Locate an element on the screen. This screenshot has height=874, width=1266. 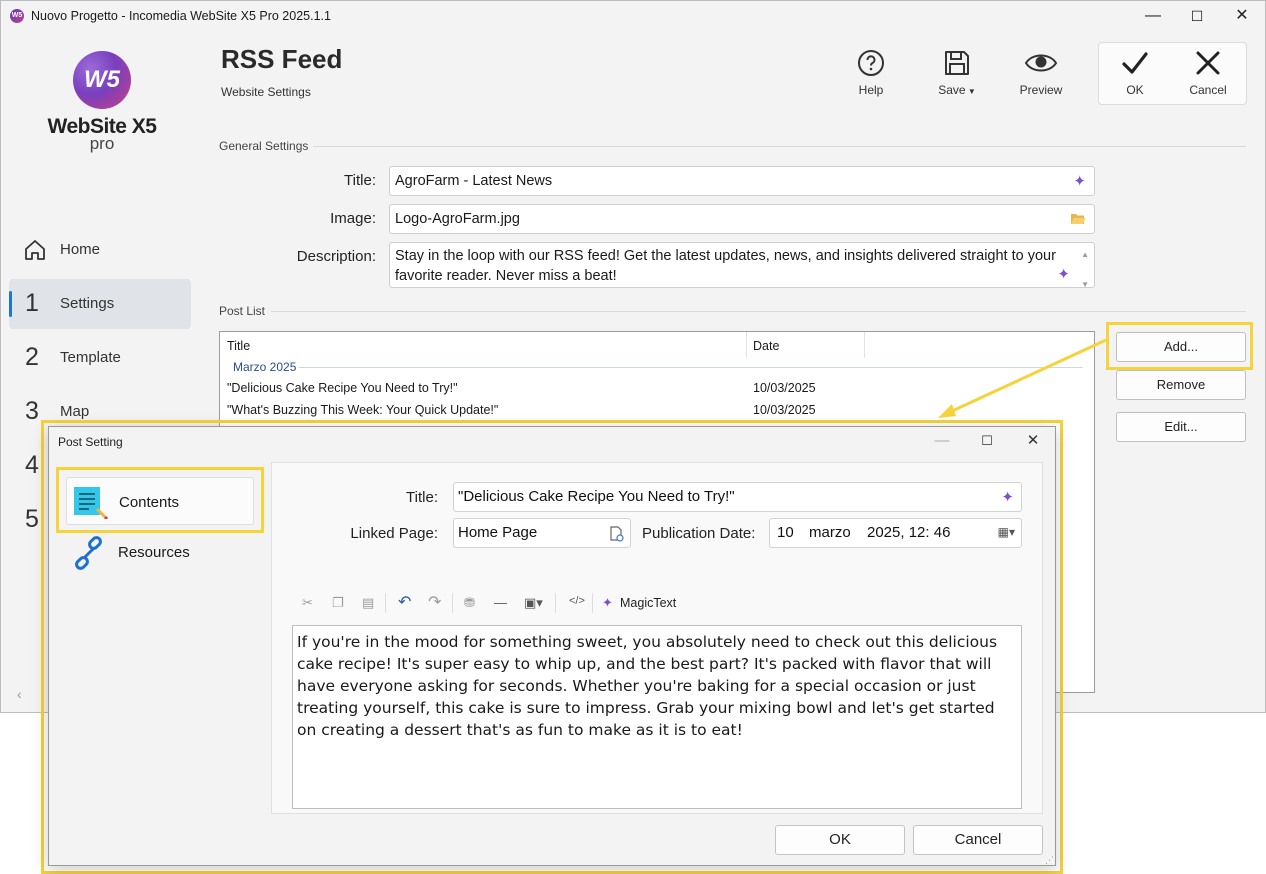
dialog-minimize-button: — is located at coordinates (942, 440).